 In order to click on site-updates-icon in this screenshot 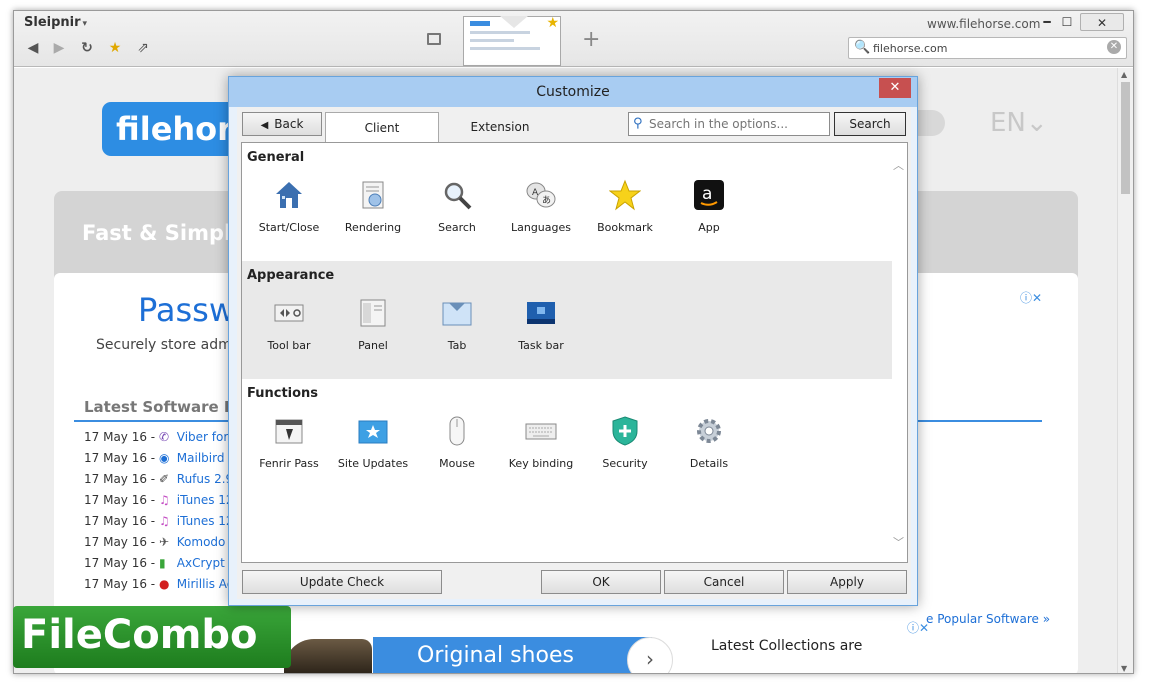, I will do `click(373, 432)`.